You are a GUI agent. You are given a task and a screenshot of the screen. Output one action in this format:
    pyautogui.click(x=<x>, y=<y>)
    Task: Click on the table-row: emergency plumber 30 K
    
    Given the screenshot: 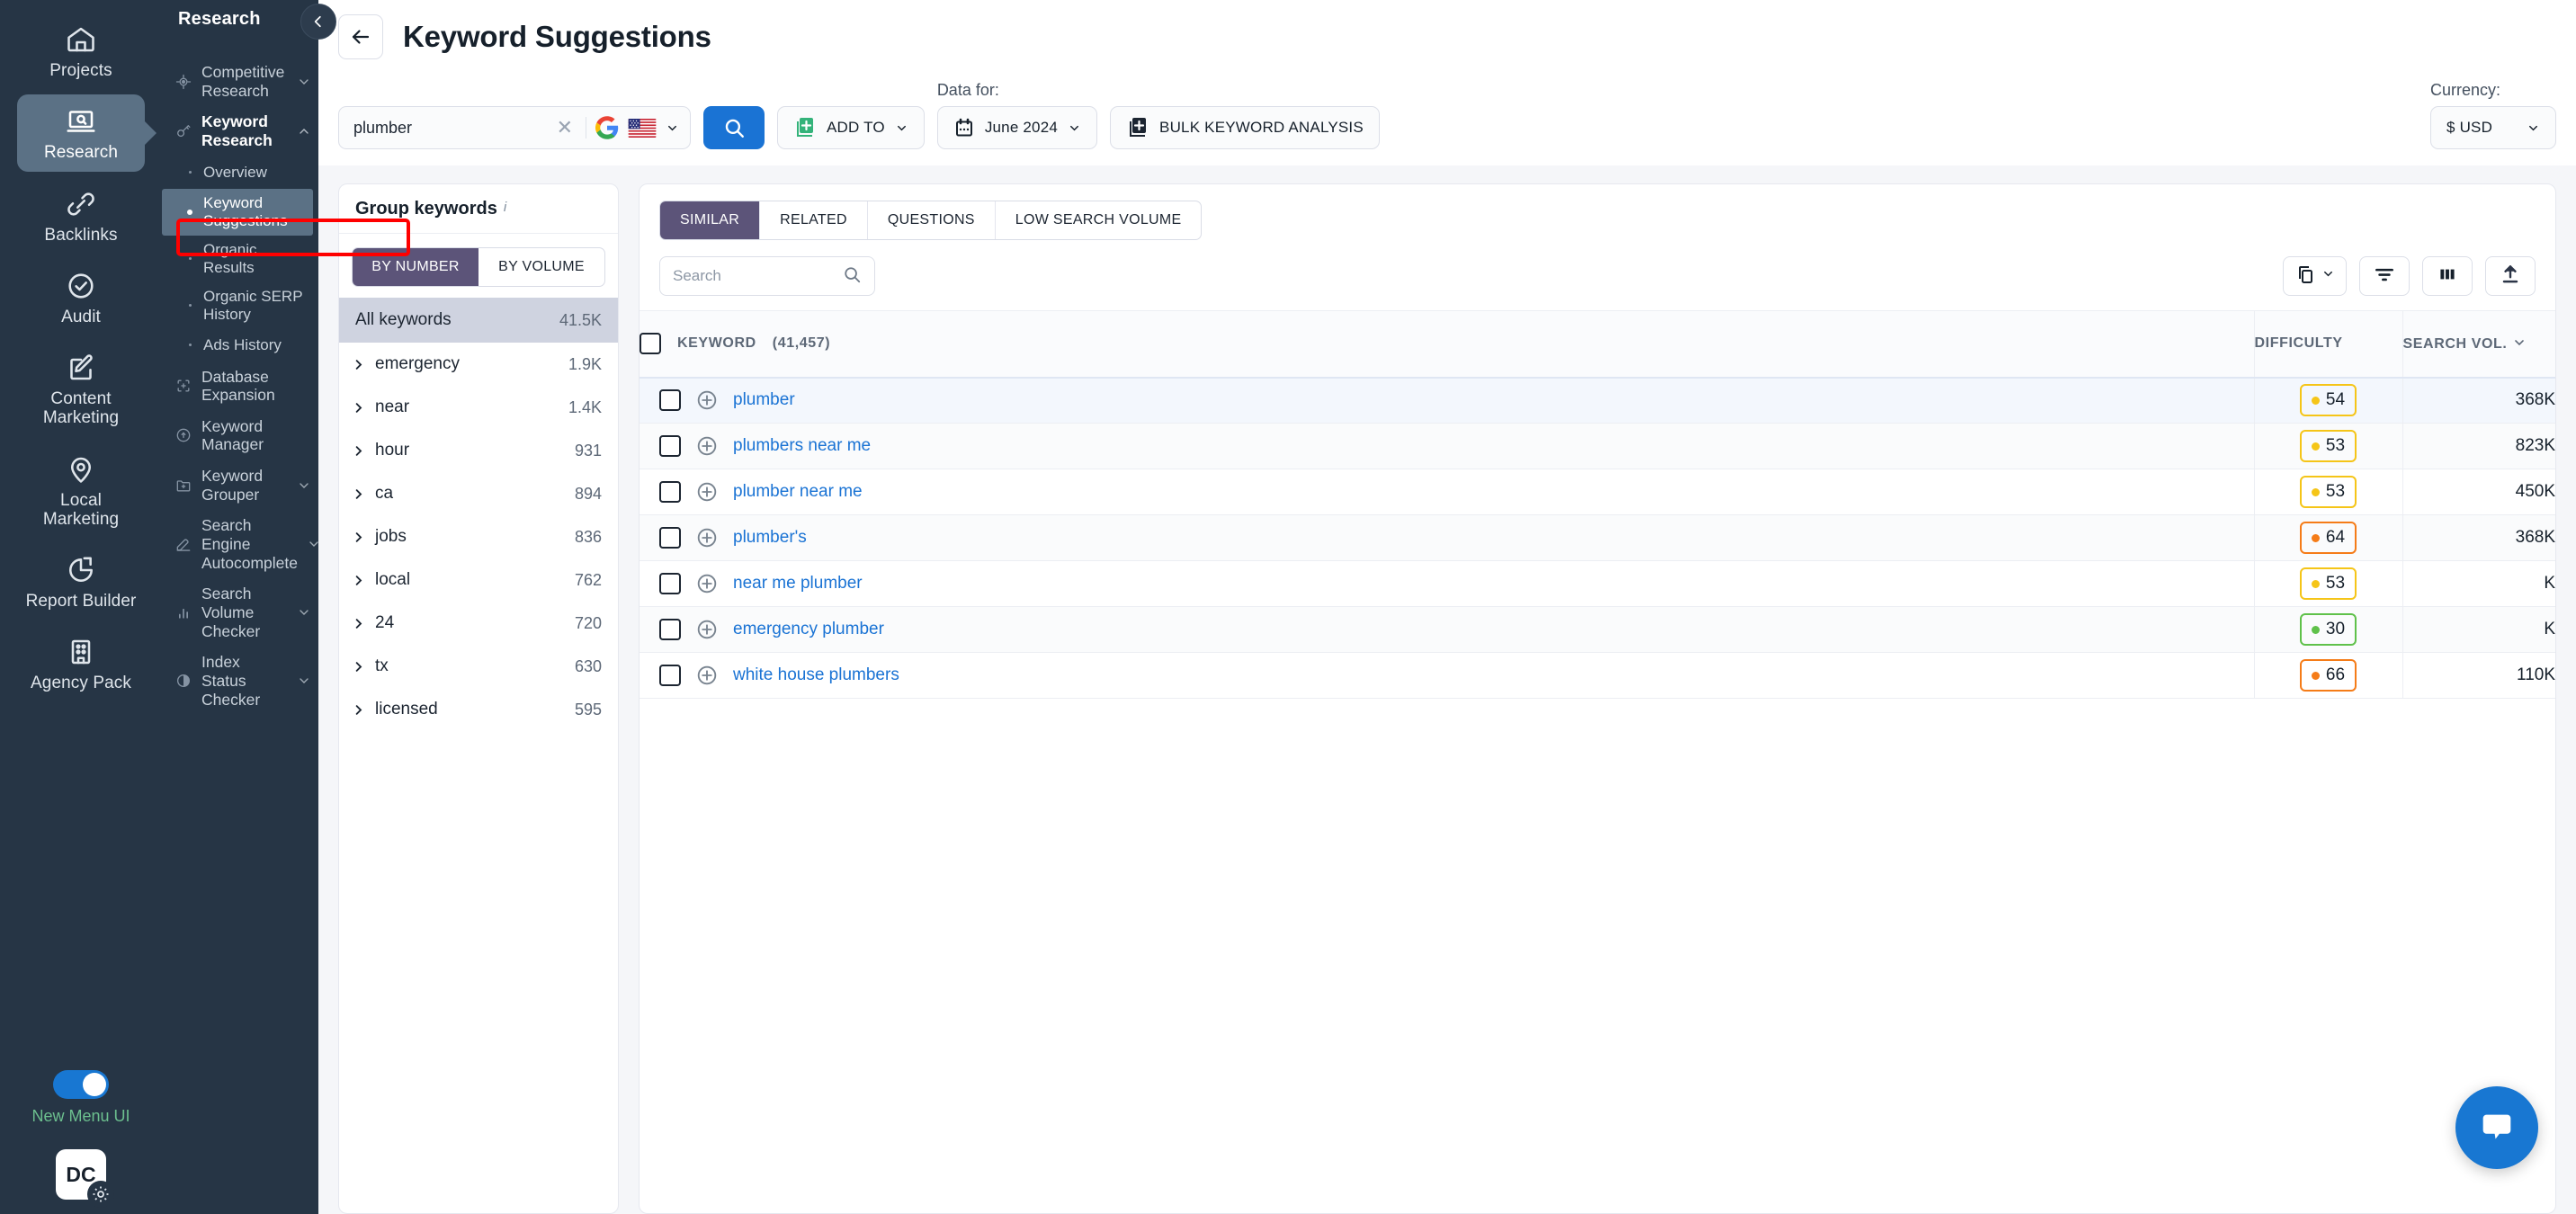 What is the action you would take?
    pyautogui.click(x=1597, y=629)
    